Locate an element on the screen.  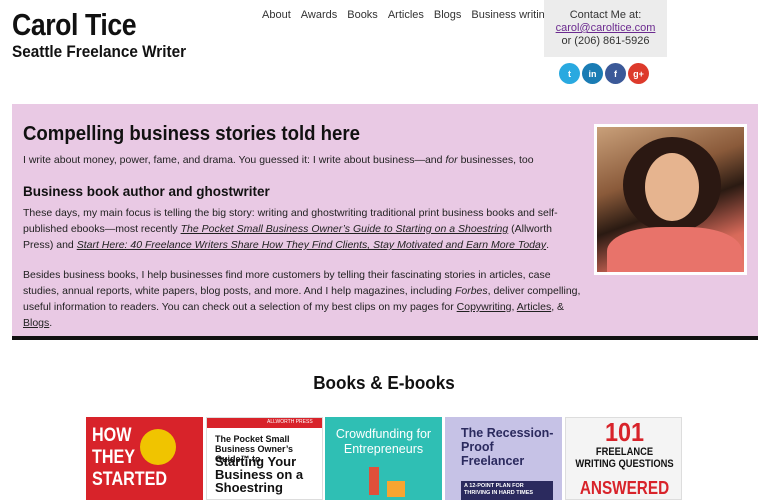
book-title: HOW THEY STARTED is located at coordinates (130, 457).